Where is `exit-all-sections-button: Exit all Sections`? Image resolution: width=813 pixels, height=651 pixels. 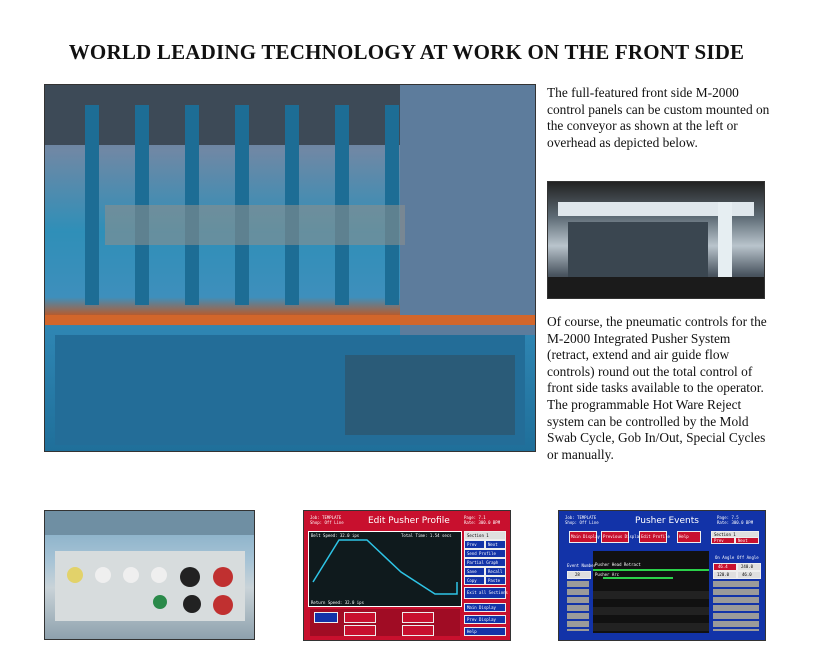 exit-all-sections-button: Exit all Sections is located at coordinates (486, 593).